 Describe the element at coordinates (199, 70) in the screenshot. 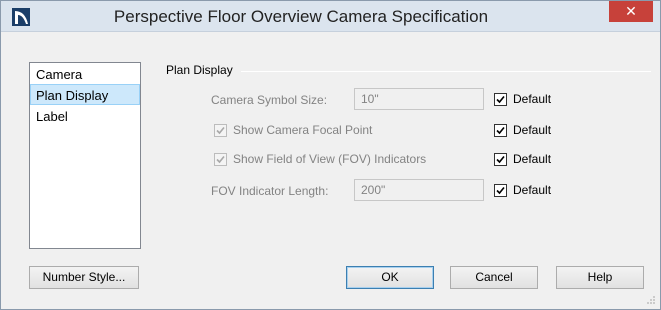

I see `group-title: Plan Display` at that location.